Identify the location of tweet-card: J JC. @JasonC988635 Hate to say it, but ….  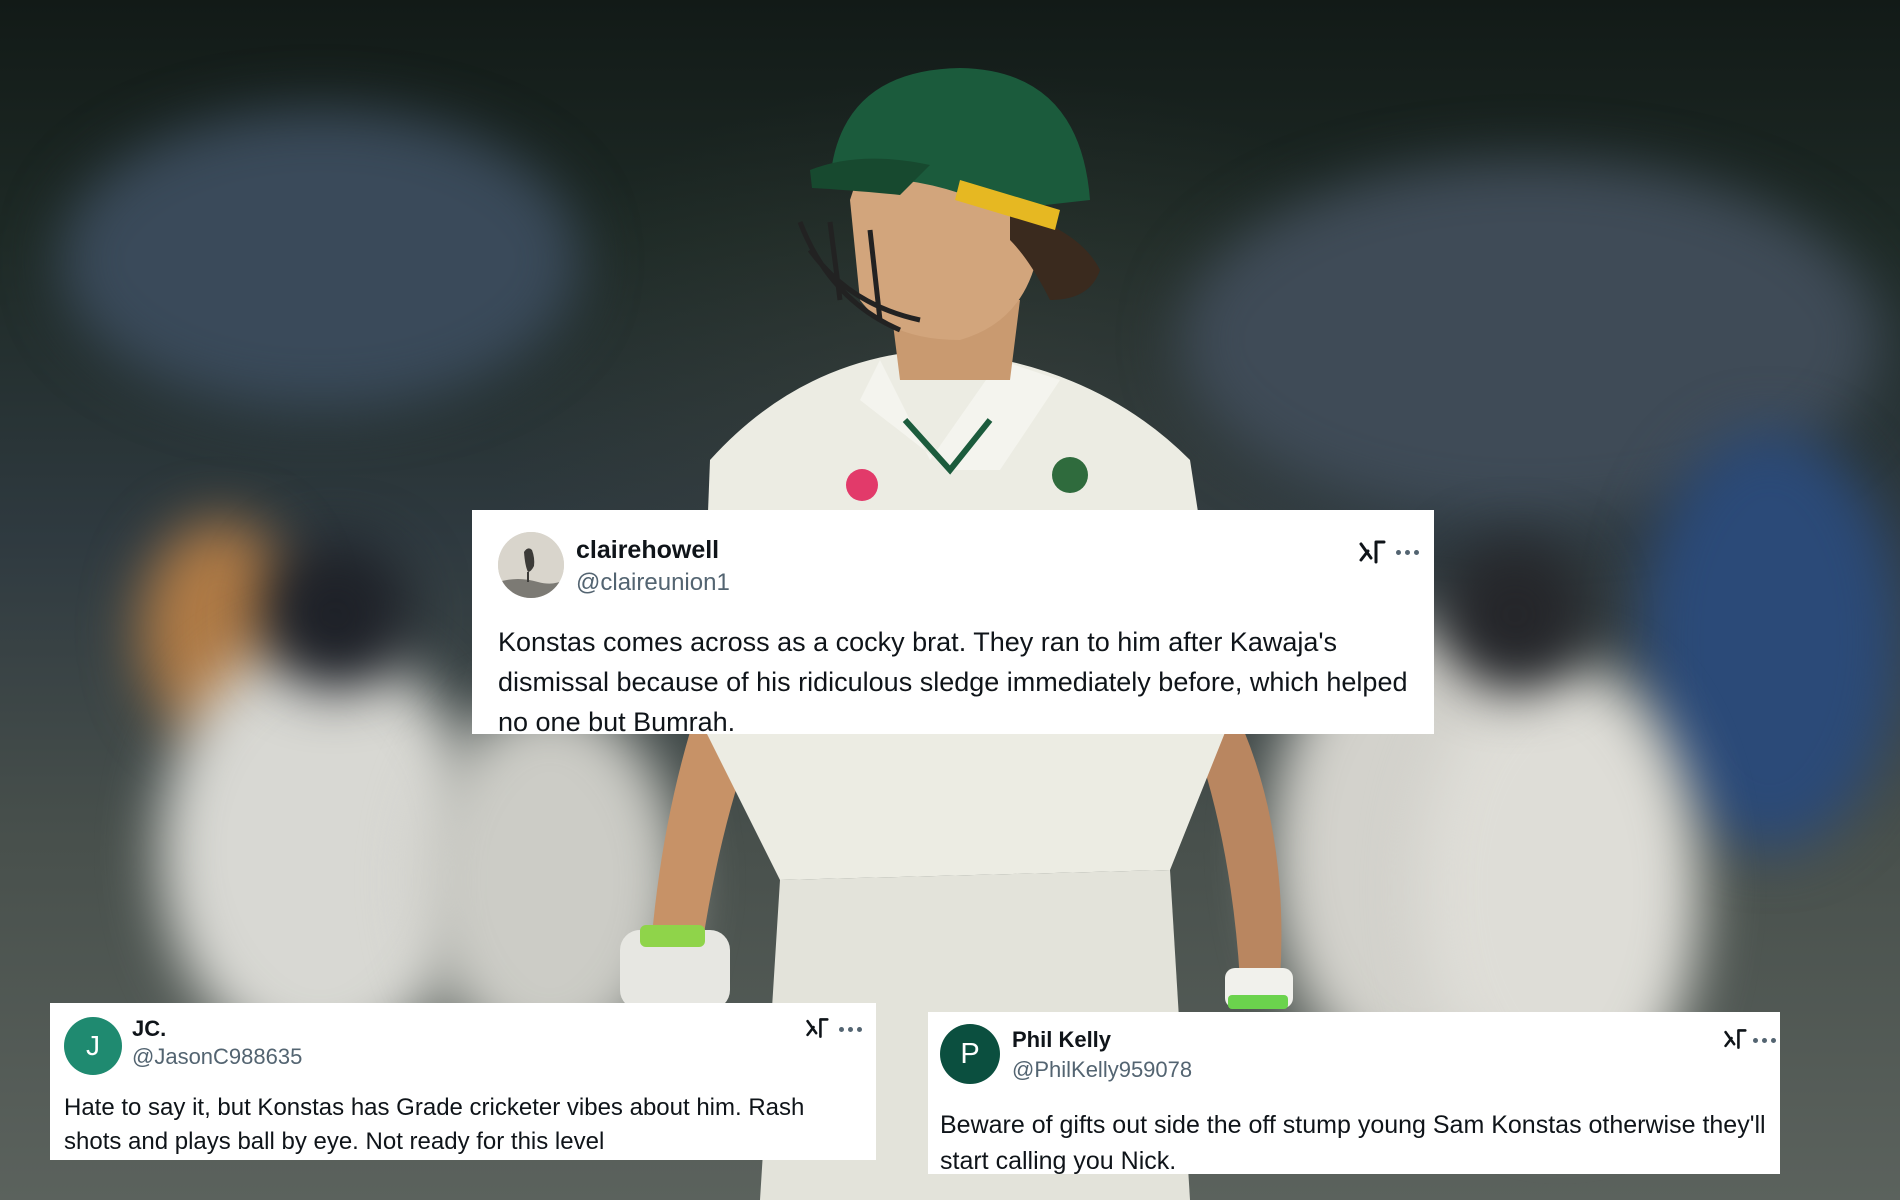
(463, 1081).